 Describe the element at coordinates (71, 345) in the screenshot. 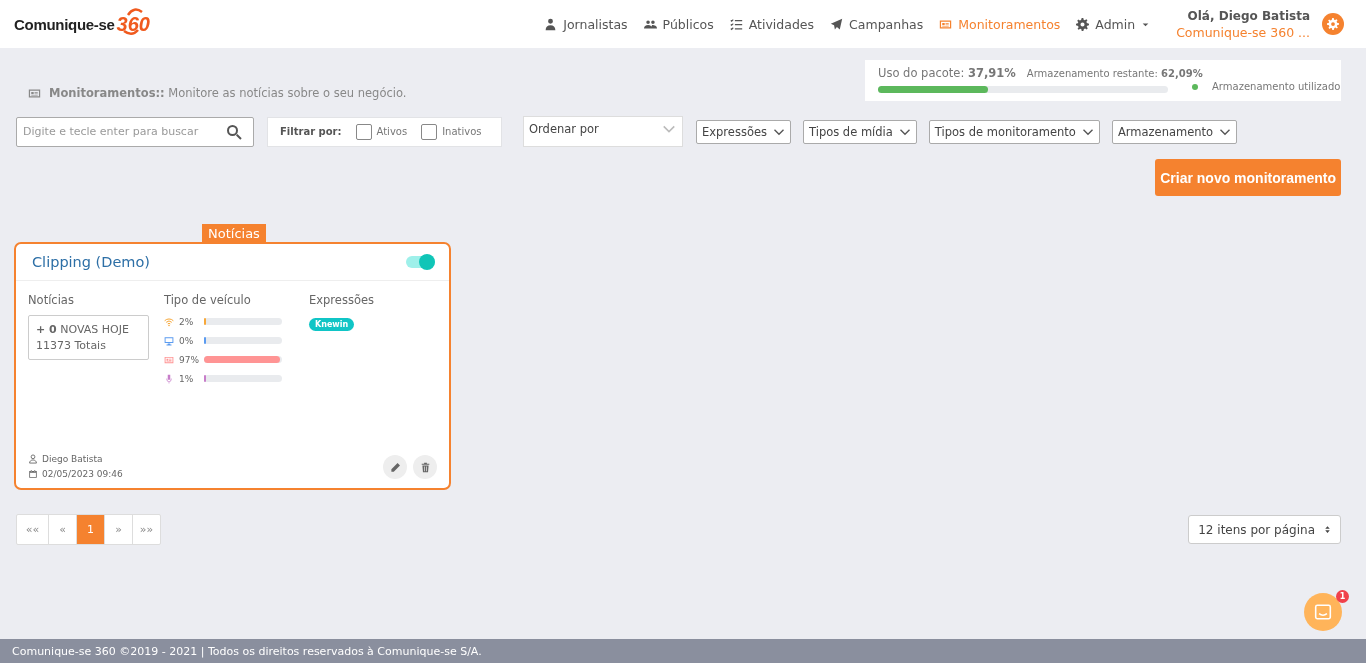

I see `total-count: 11373 Totais` at that location.